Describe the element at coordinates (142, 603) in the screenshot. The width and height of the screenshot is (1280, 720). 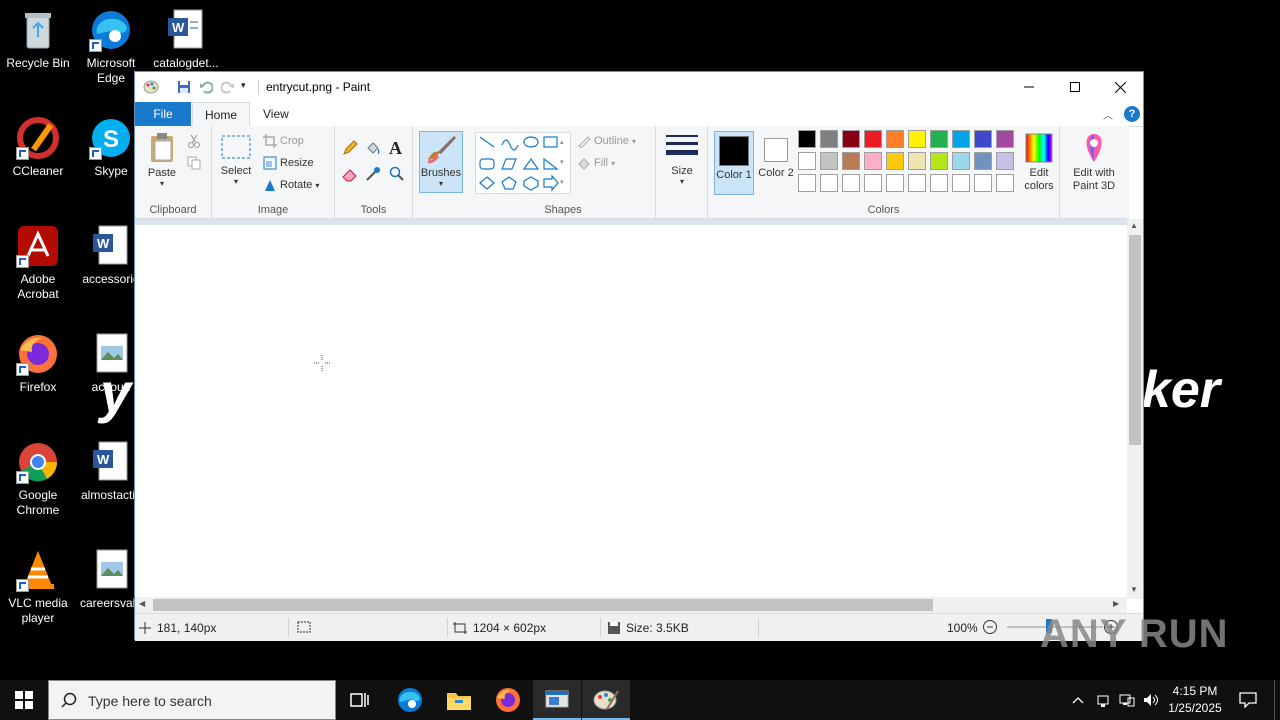
I see `scroll-left-icon: ◀` at that location.